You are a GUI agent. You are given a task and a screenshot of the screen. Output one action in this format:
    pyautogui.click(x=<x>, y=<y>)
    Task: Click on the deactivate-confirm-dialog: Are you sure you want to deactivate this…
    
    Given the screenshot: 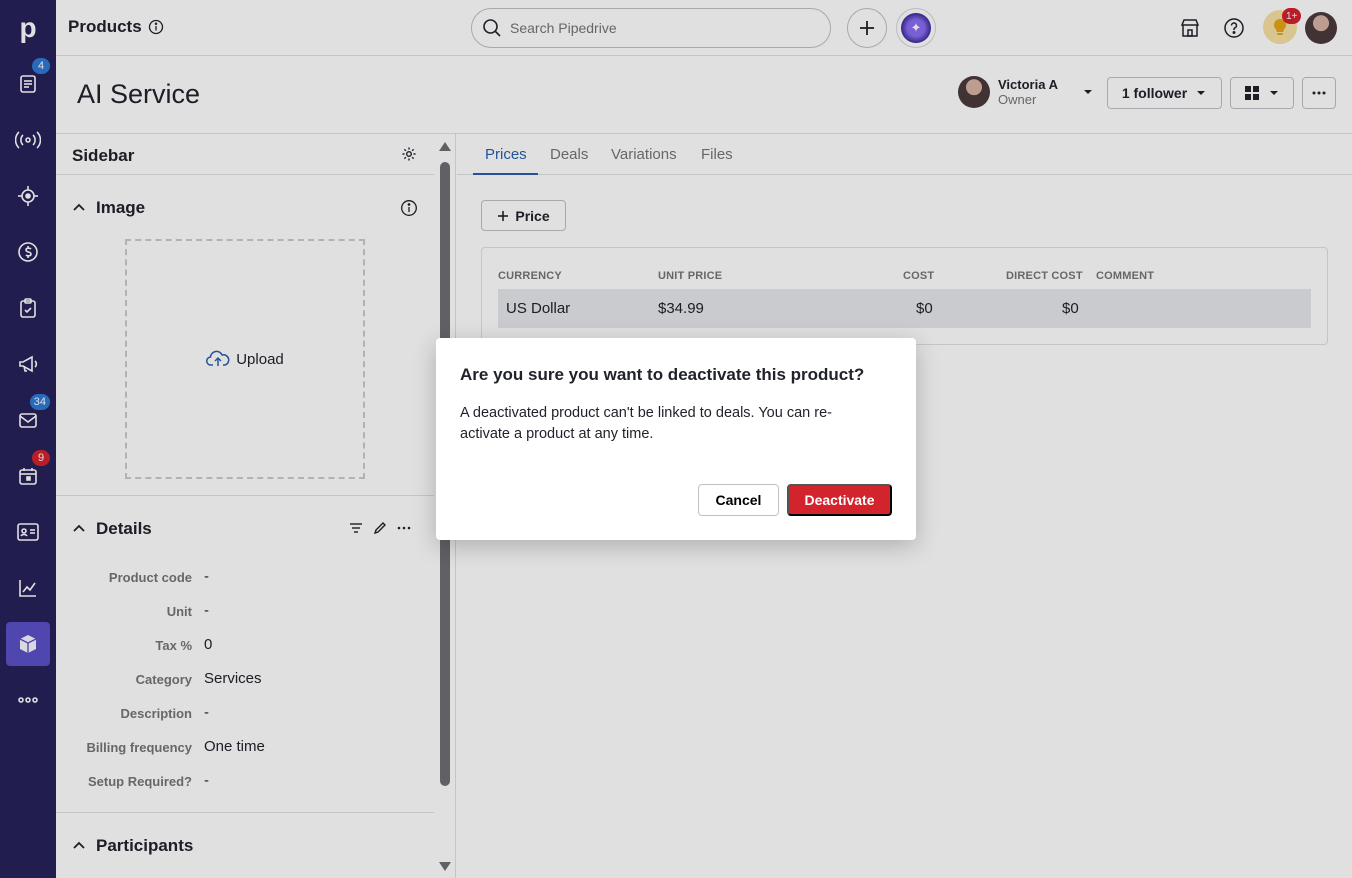 What is the action you would take?
    pyautogui.click(x=676, y=439)
    